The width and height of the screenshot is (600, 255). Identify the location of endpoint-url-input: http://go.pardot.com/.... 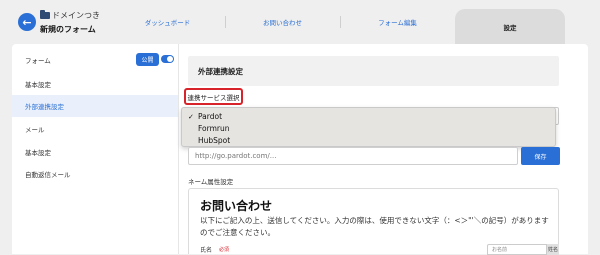
(353, 156).